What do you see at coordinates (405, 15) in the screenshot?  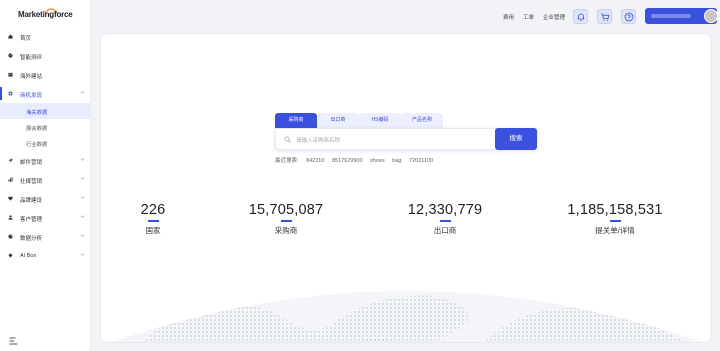 I see `top-header: 费用 工单 企业管理` at bounding box center [405, 15].